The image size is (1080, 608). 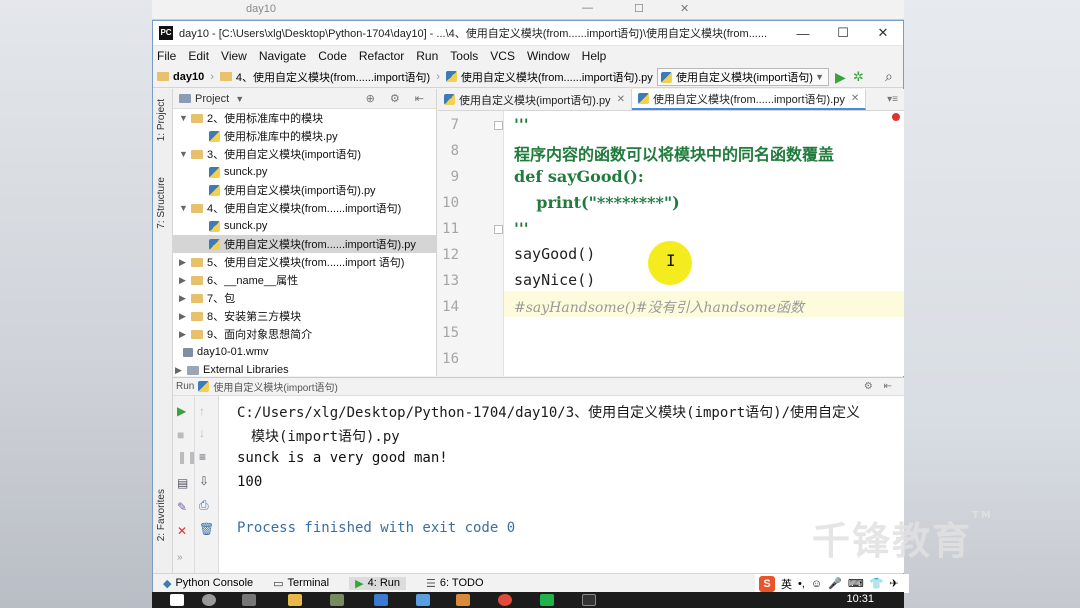 I want to click on tree-item: ▶ 8、安装第三方模块, so click(x=304, y=316).